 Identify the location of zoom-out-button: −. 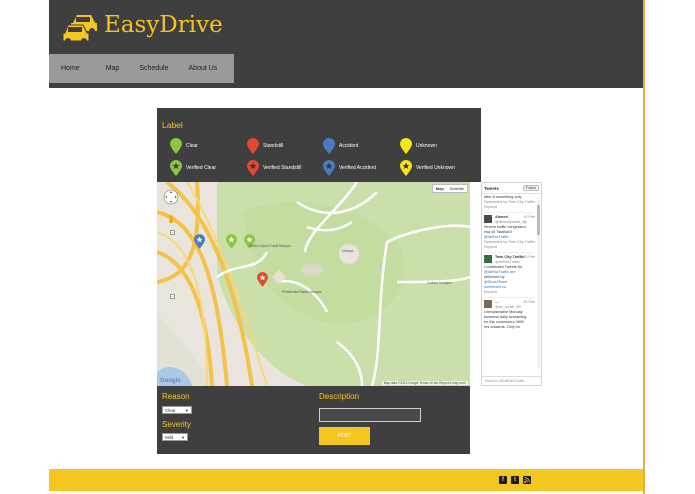
(172, 296).